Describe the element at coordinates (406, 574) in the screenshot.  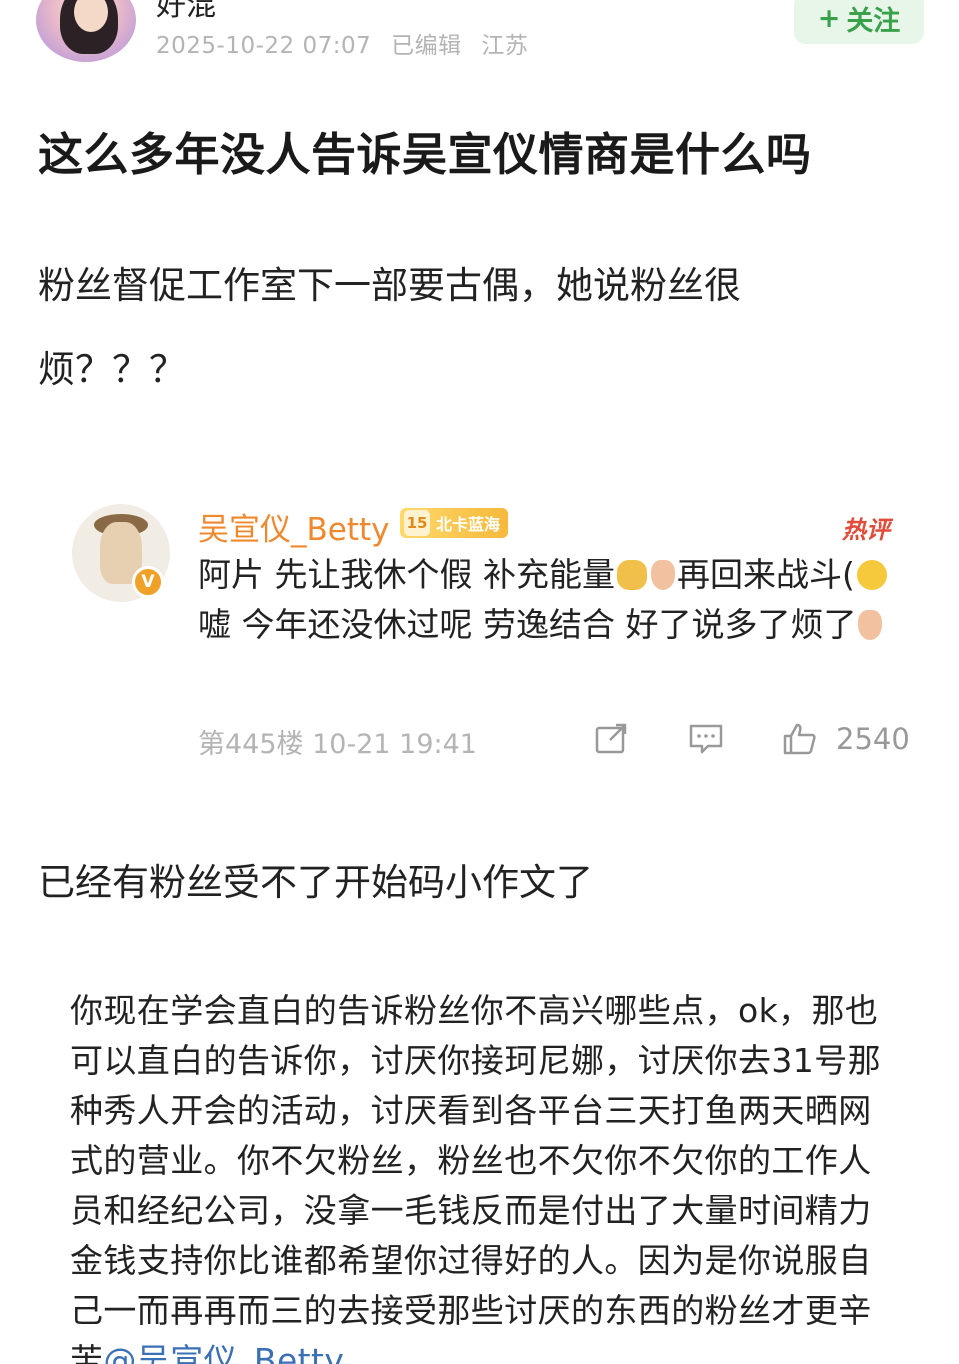
I see `comment-text-part-1: 阿片 先让我休个假 补充能量` at that location.